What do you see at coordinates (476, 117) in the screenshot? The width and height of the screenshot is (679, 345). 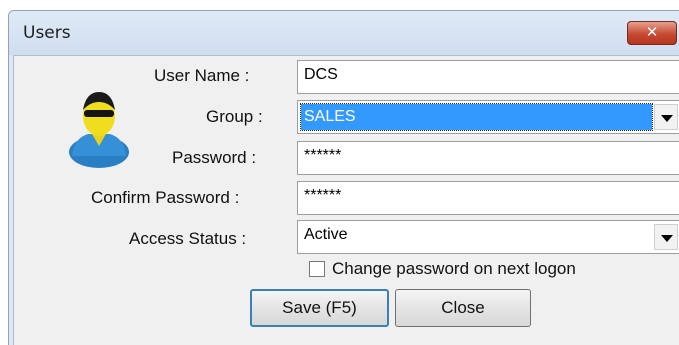 I see `group-selected-value: SALES` at bounding box center [476, 117].